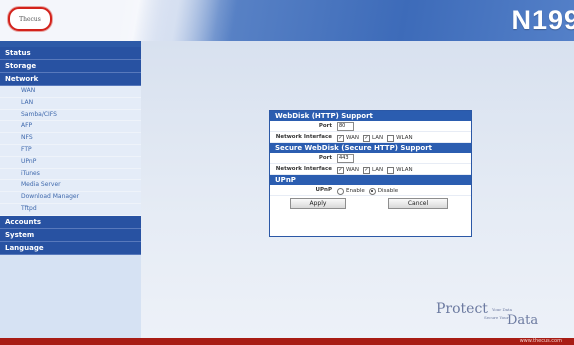 The image size is (574, 345). What do you see at coordinates (70, 79) in the screenshot?
I see `sidebar-category-network: Network` at bounding box center [70, 79].